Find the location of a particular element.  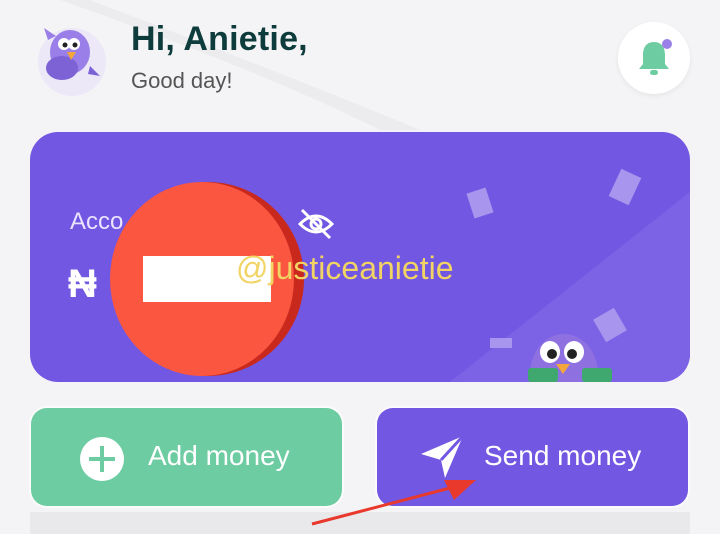

red-arrow-icon is located at coordinates (393, 503).